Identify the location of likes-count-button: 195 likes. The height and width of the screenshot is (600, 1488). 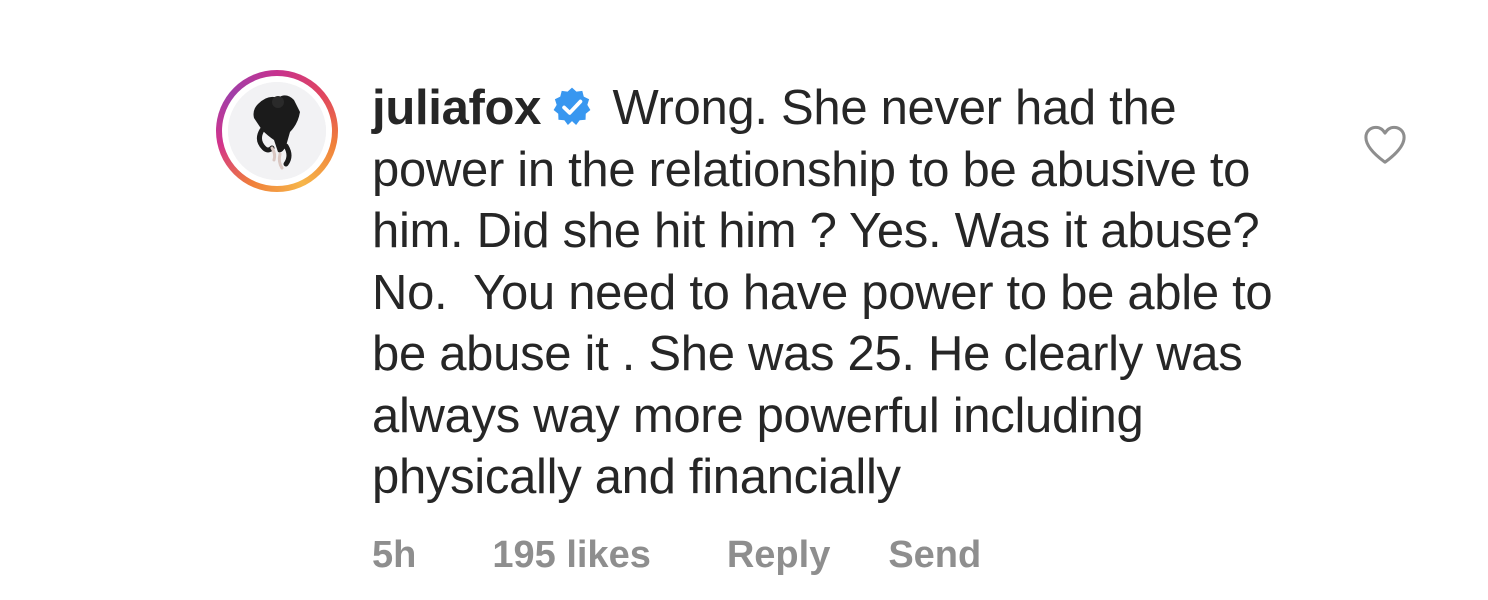
(571, 555).